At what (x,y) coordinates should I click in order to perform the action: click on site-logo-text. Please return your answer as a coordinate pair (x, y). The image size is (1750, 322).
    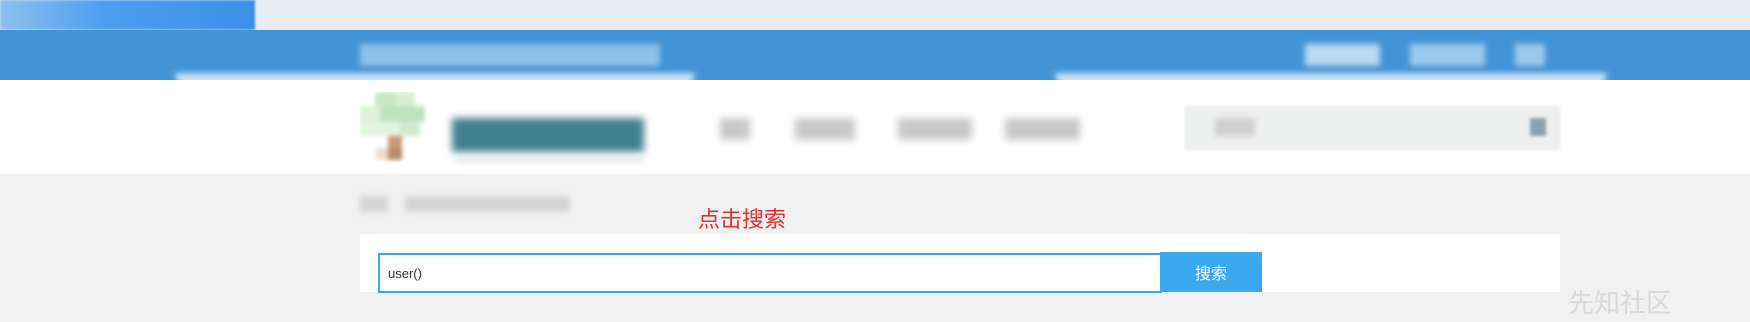
    Looking at the image, I should click on (548, 135).